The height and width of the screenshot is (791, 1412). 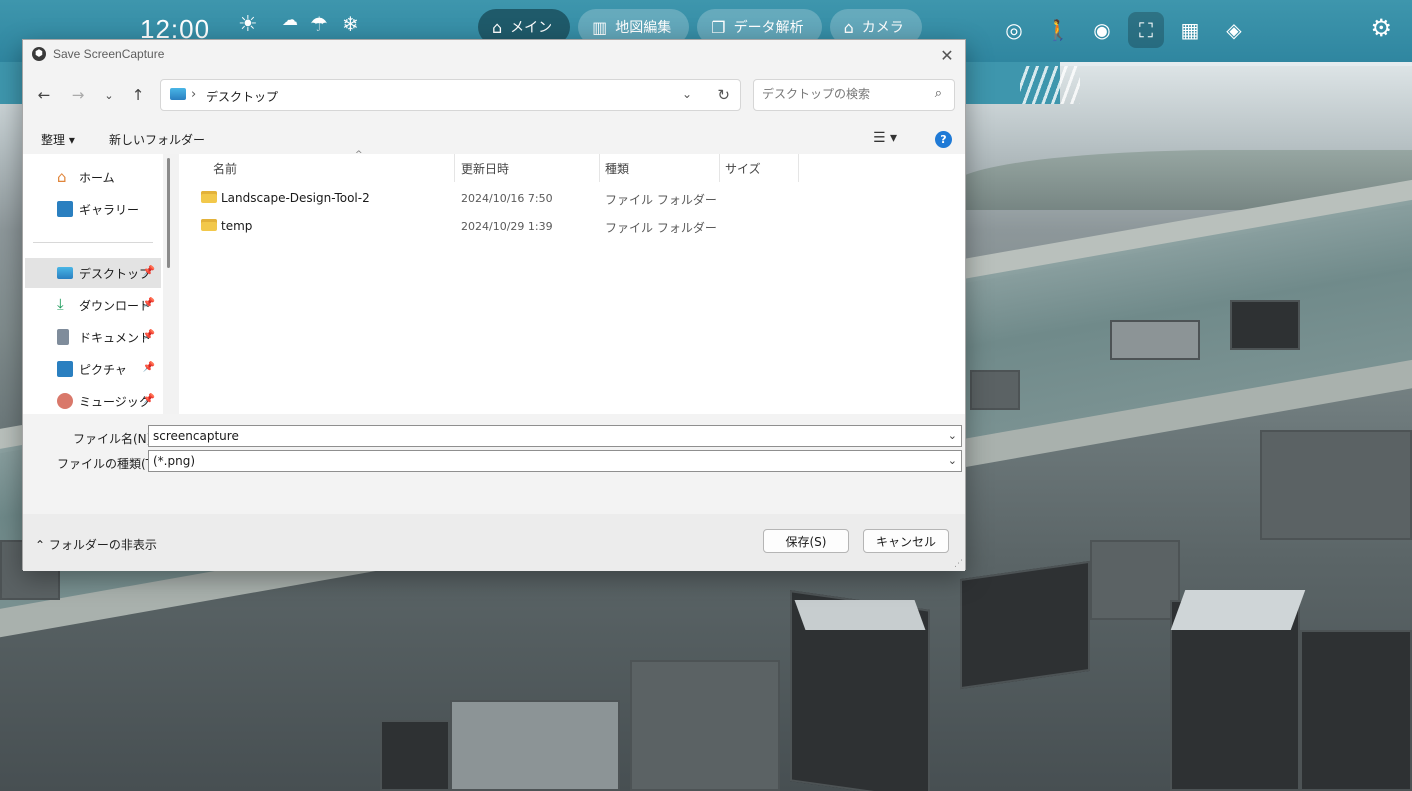 What do you see at coordinates (1014, 30) in the screenshot?
I see `screenshot-icon: ◎` at bounding box center [1014, 30].